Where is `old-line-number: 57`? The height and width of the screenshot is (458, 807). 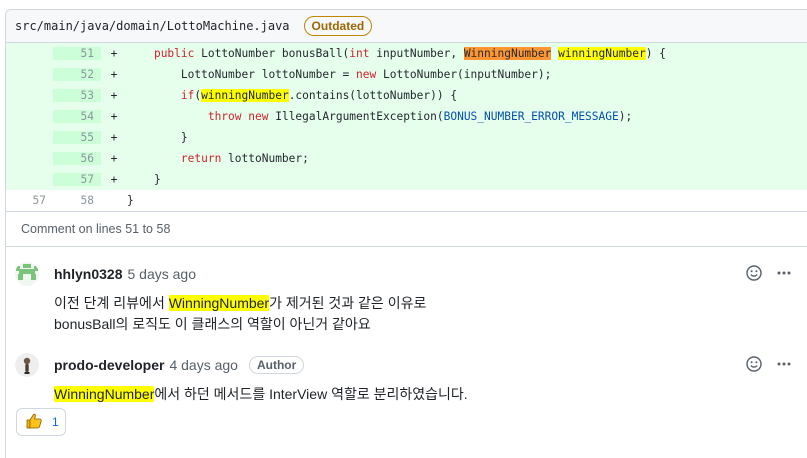 old-line-number: 57 is located at coordinates (39, 200).